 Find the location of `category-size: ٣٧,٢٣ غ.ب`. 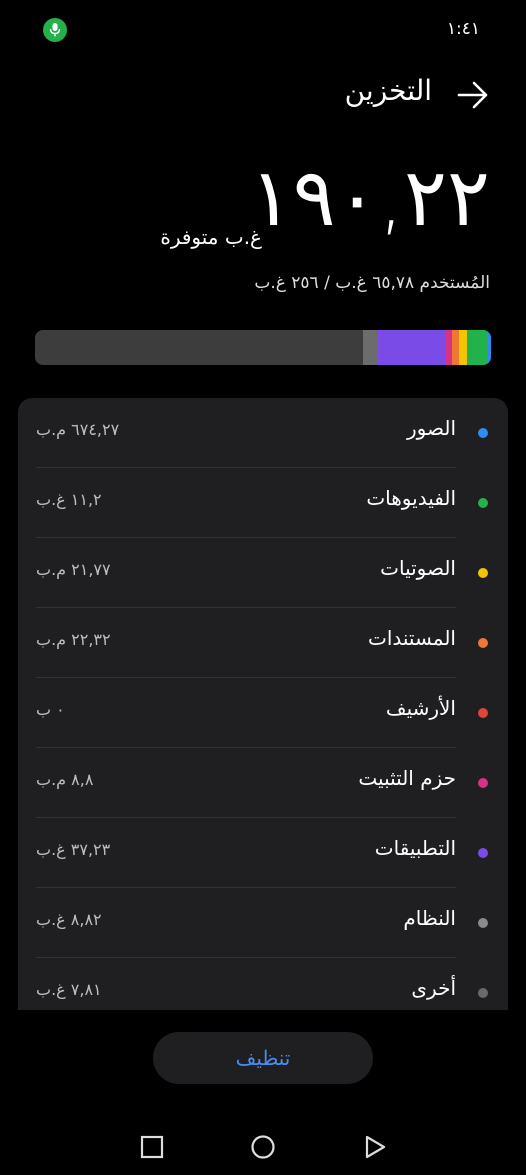

category-size: ٣٧,٢٣ غ.ب is located at coordinates (73, 849).